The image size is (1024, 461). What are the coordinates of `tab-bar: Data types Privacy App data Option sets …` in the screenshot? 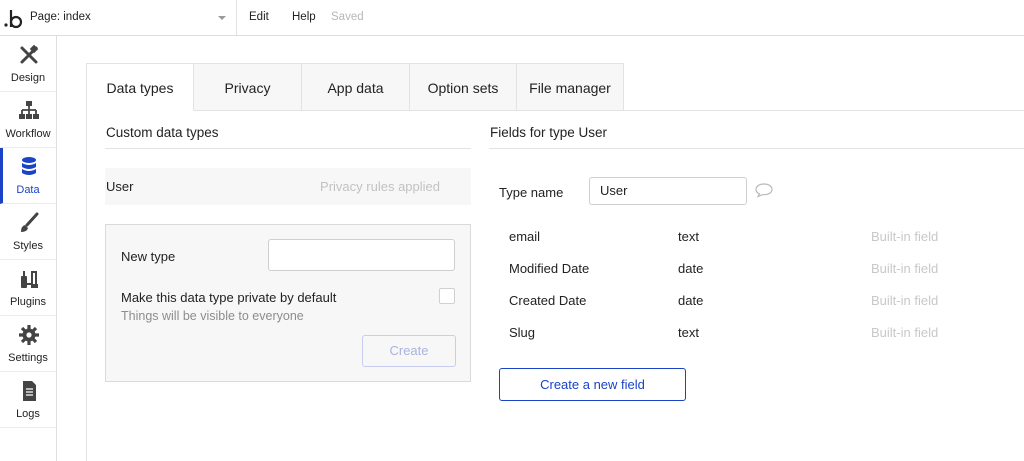 It's located at (555, 87).